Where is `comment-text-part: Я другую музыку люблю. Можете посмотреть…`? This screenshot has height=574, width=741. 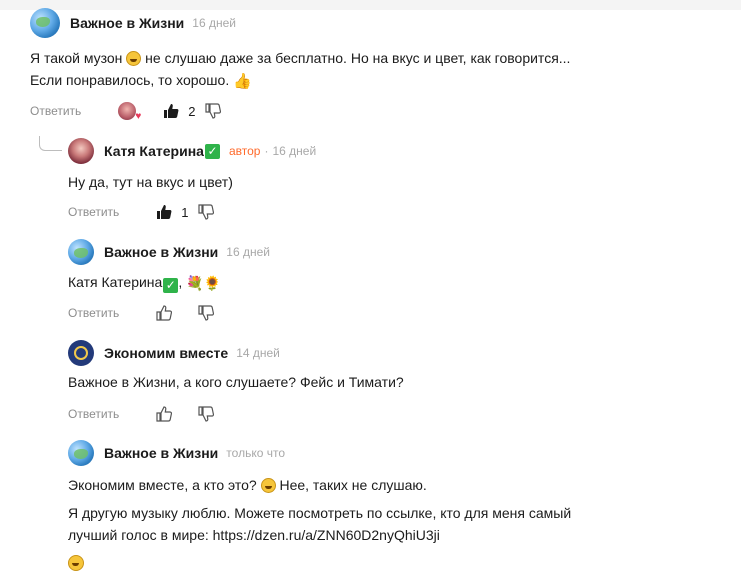 comment-text-part: Я другую музыку люблю. Можете посмотреть… is located at coordinates (320, 513).